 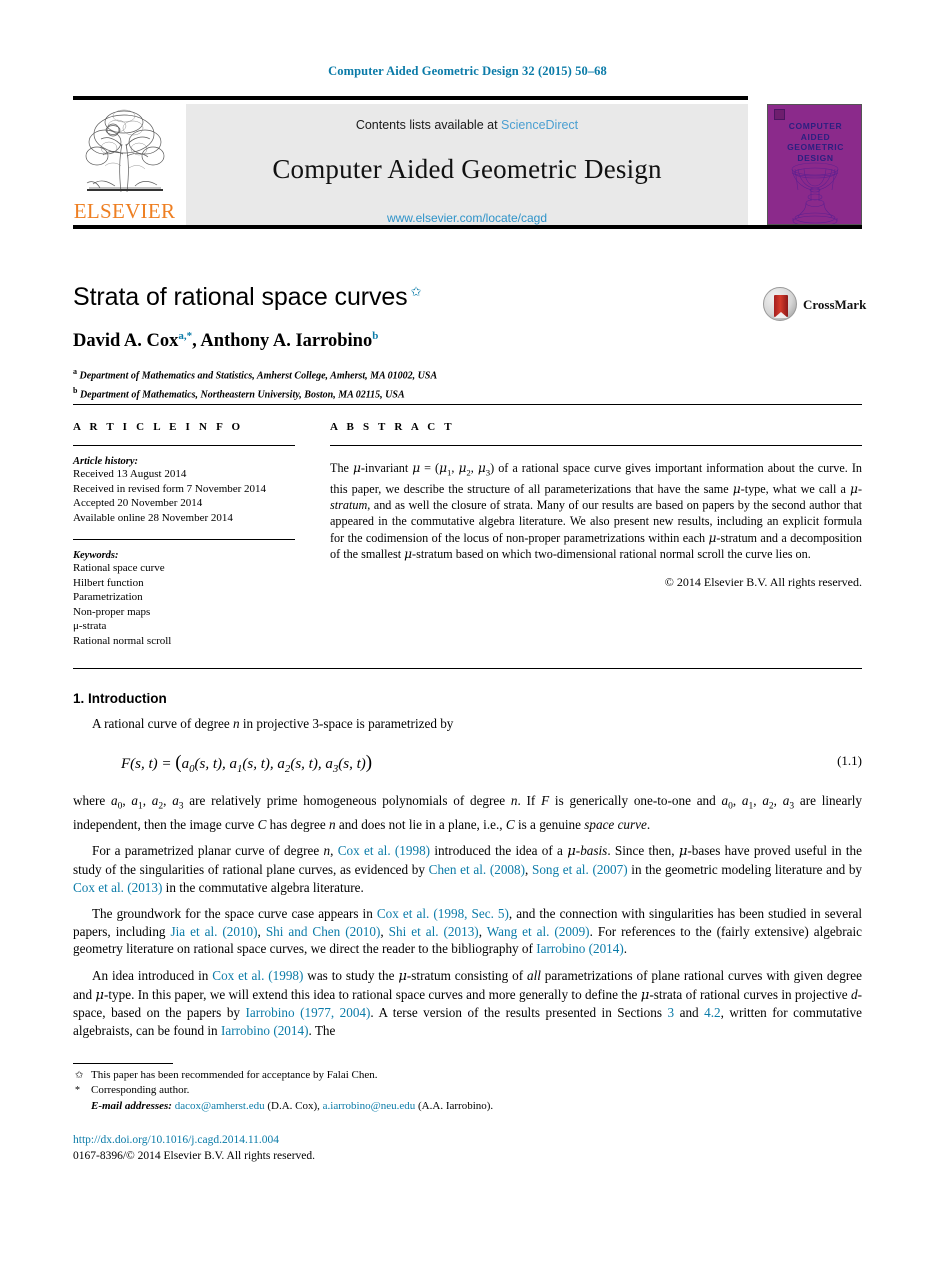 I want to click on keyword-item: Hilbert function, so click(x=108, y=582).